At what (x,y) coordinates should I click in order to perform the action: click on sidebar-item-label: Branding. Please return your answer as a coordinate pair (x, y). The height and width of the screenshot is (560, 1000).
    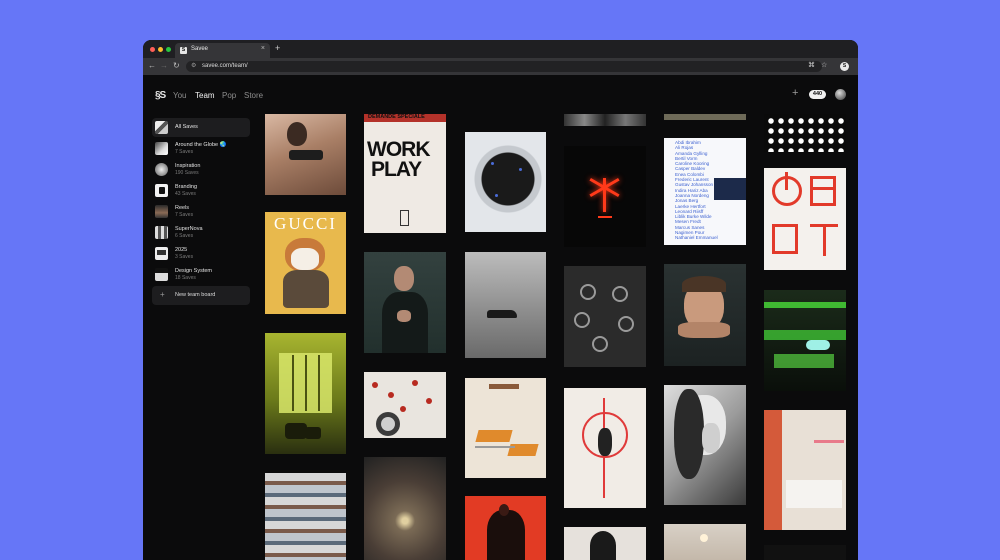
    Looking at the image, I should click on (186, 187).